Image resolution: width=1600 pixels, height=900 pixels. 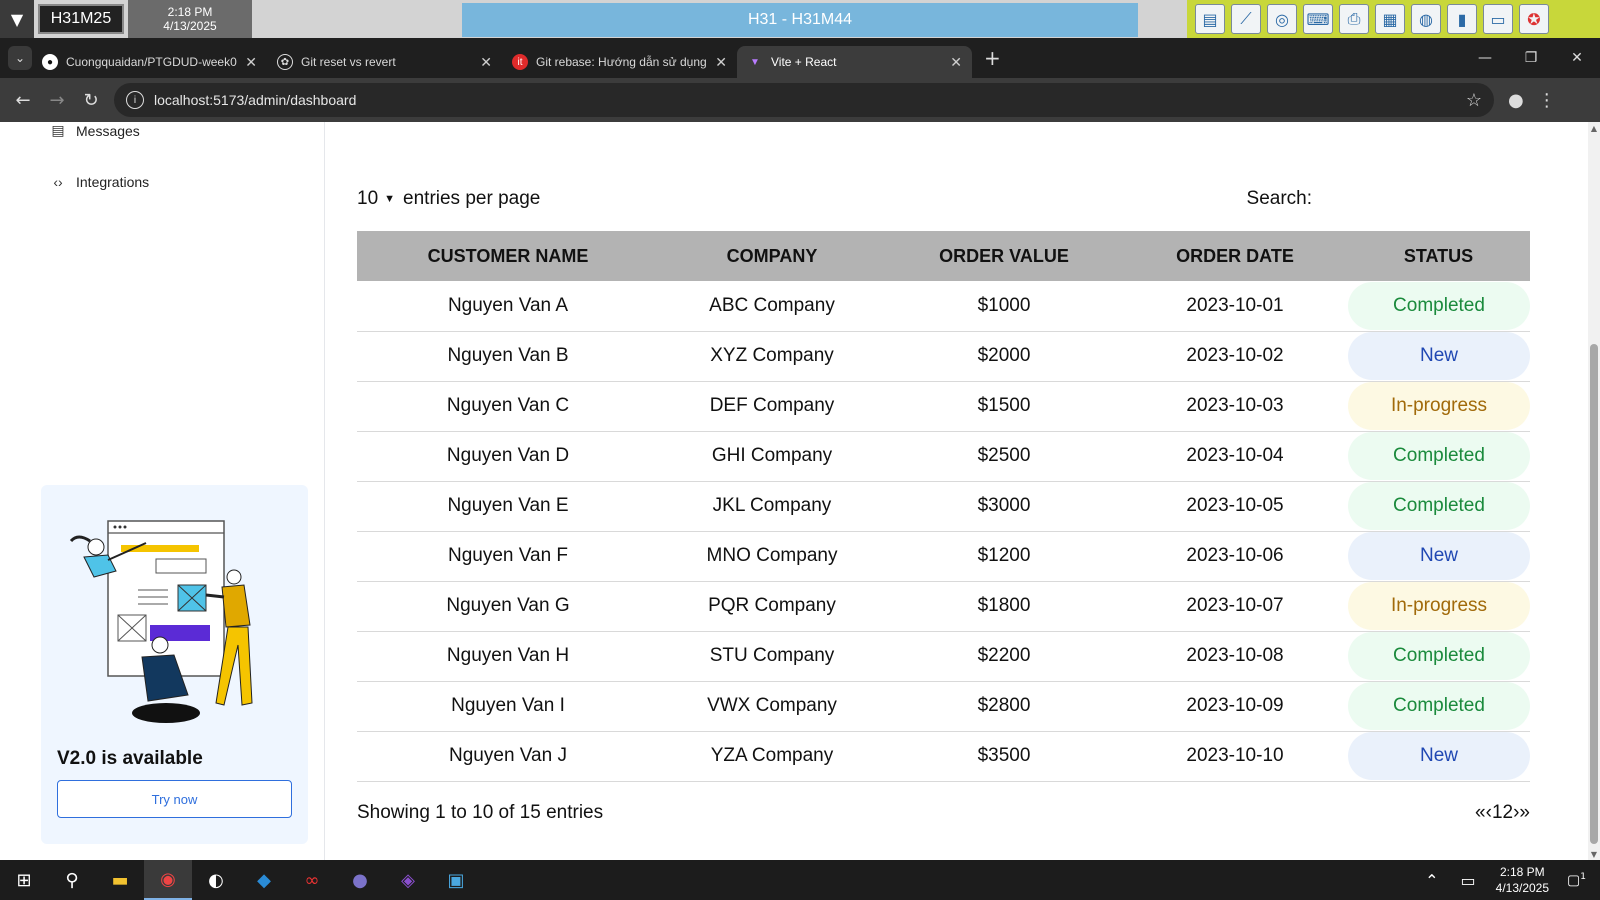 I want to click on app-icon: ◐, so click(x=216, y=880).